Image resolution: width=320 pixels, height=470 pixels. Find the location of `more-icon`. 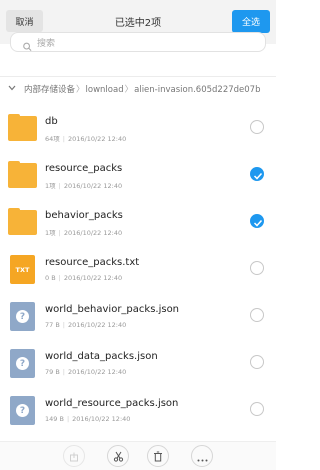

more-icon is located at coordinates (202, 456).